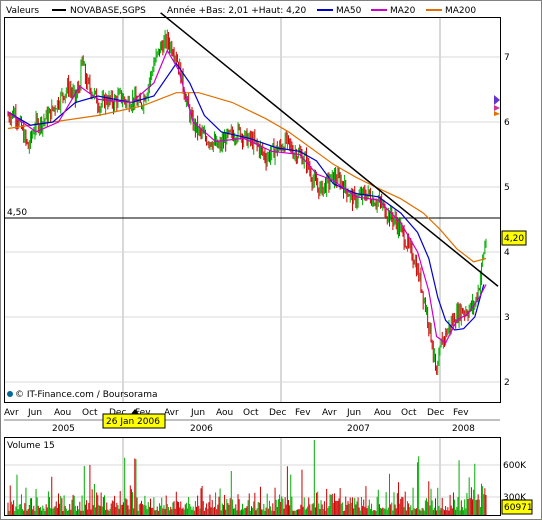  I want to click on y-tick-label: 6, so click(507, 123).